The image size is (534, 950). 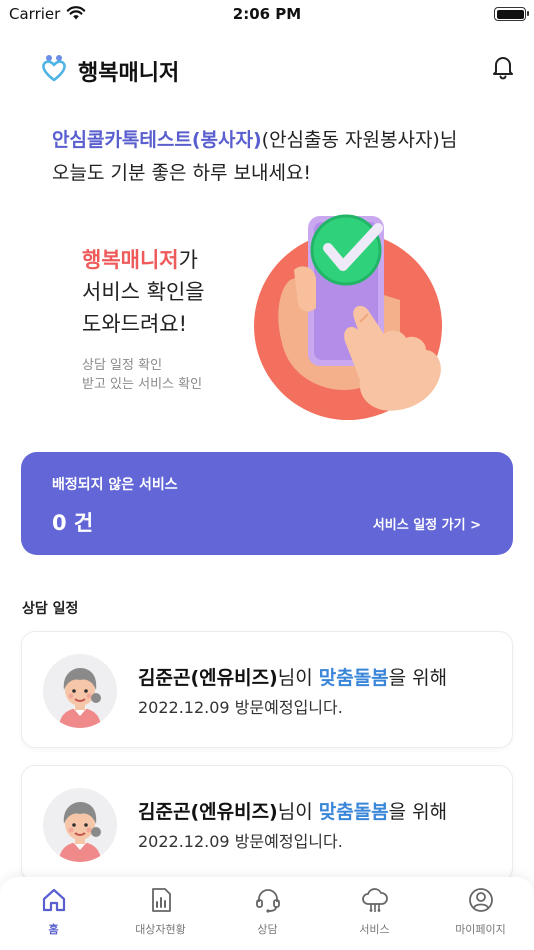 I want to click on cloud-icon, so click(x=374, y=900).